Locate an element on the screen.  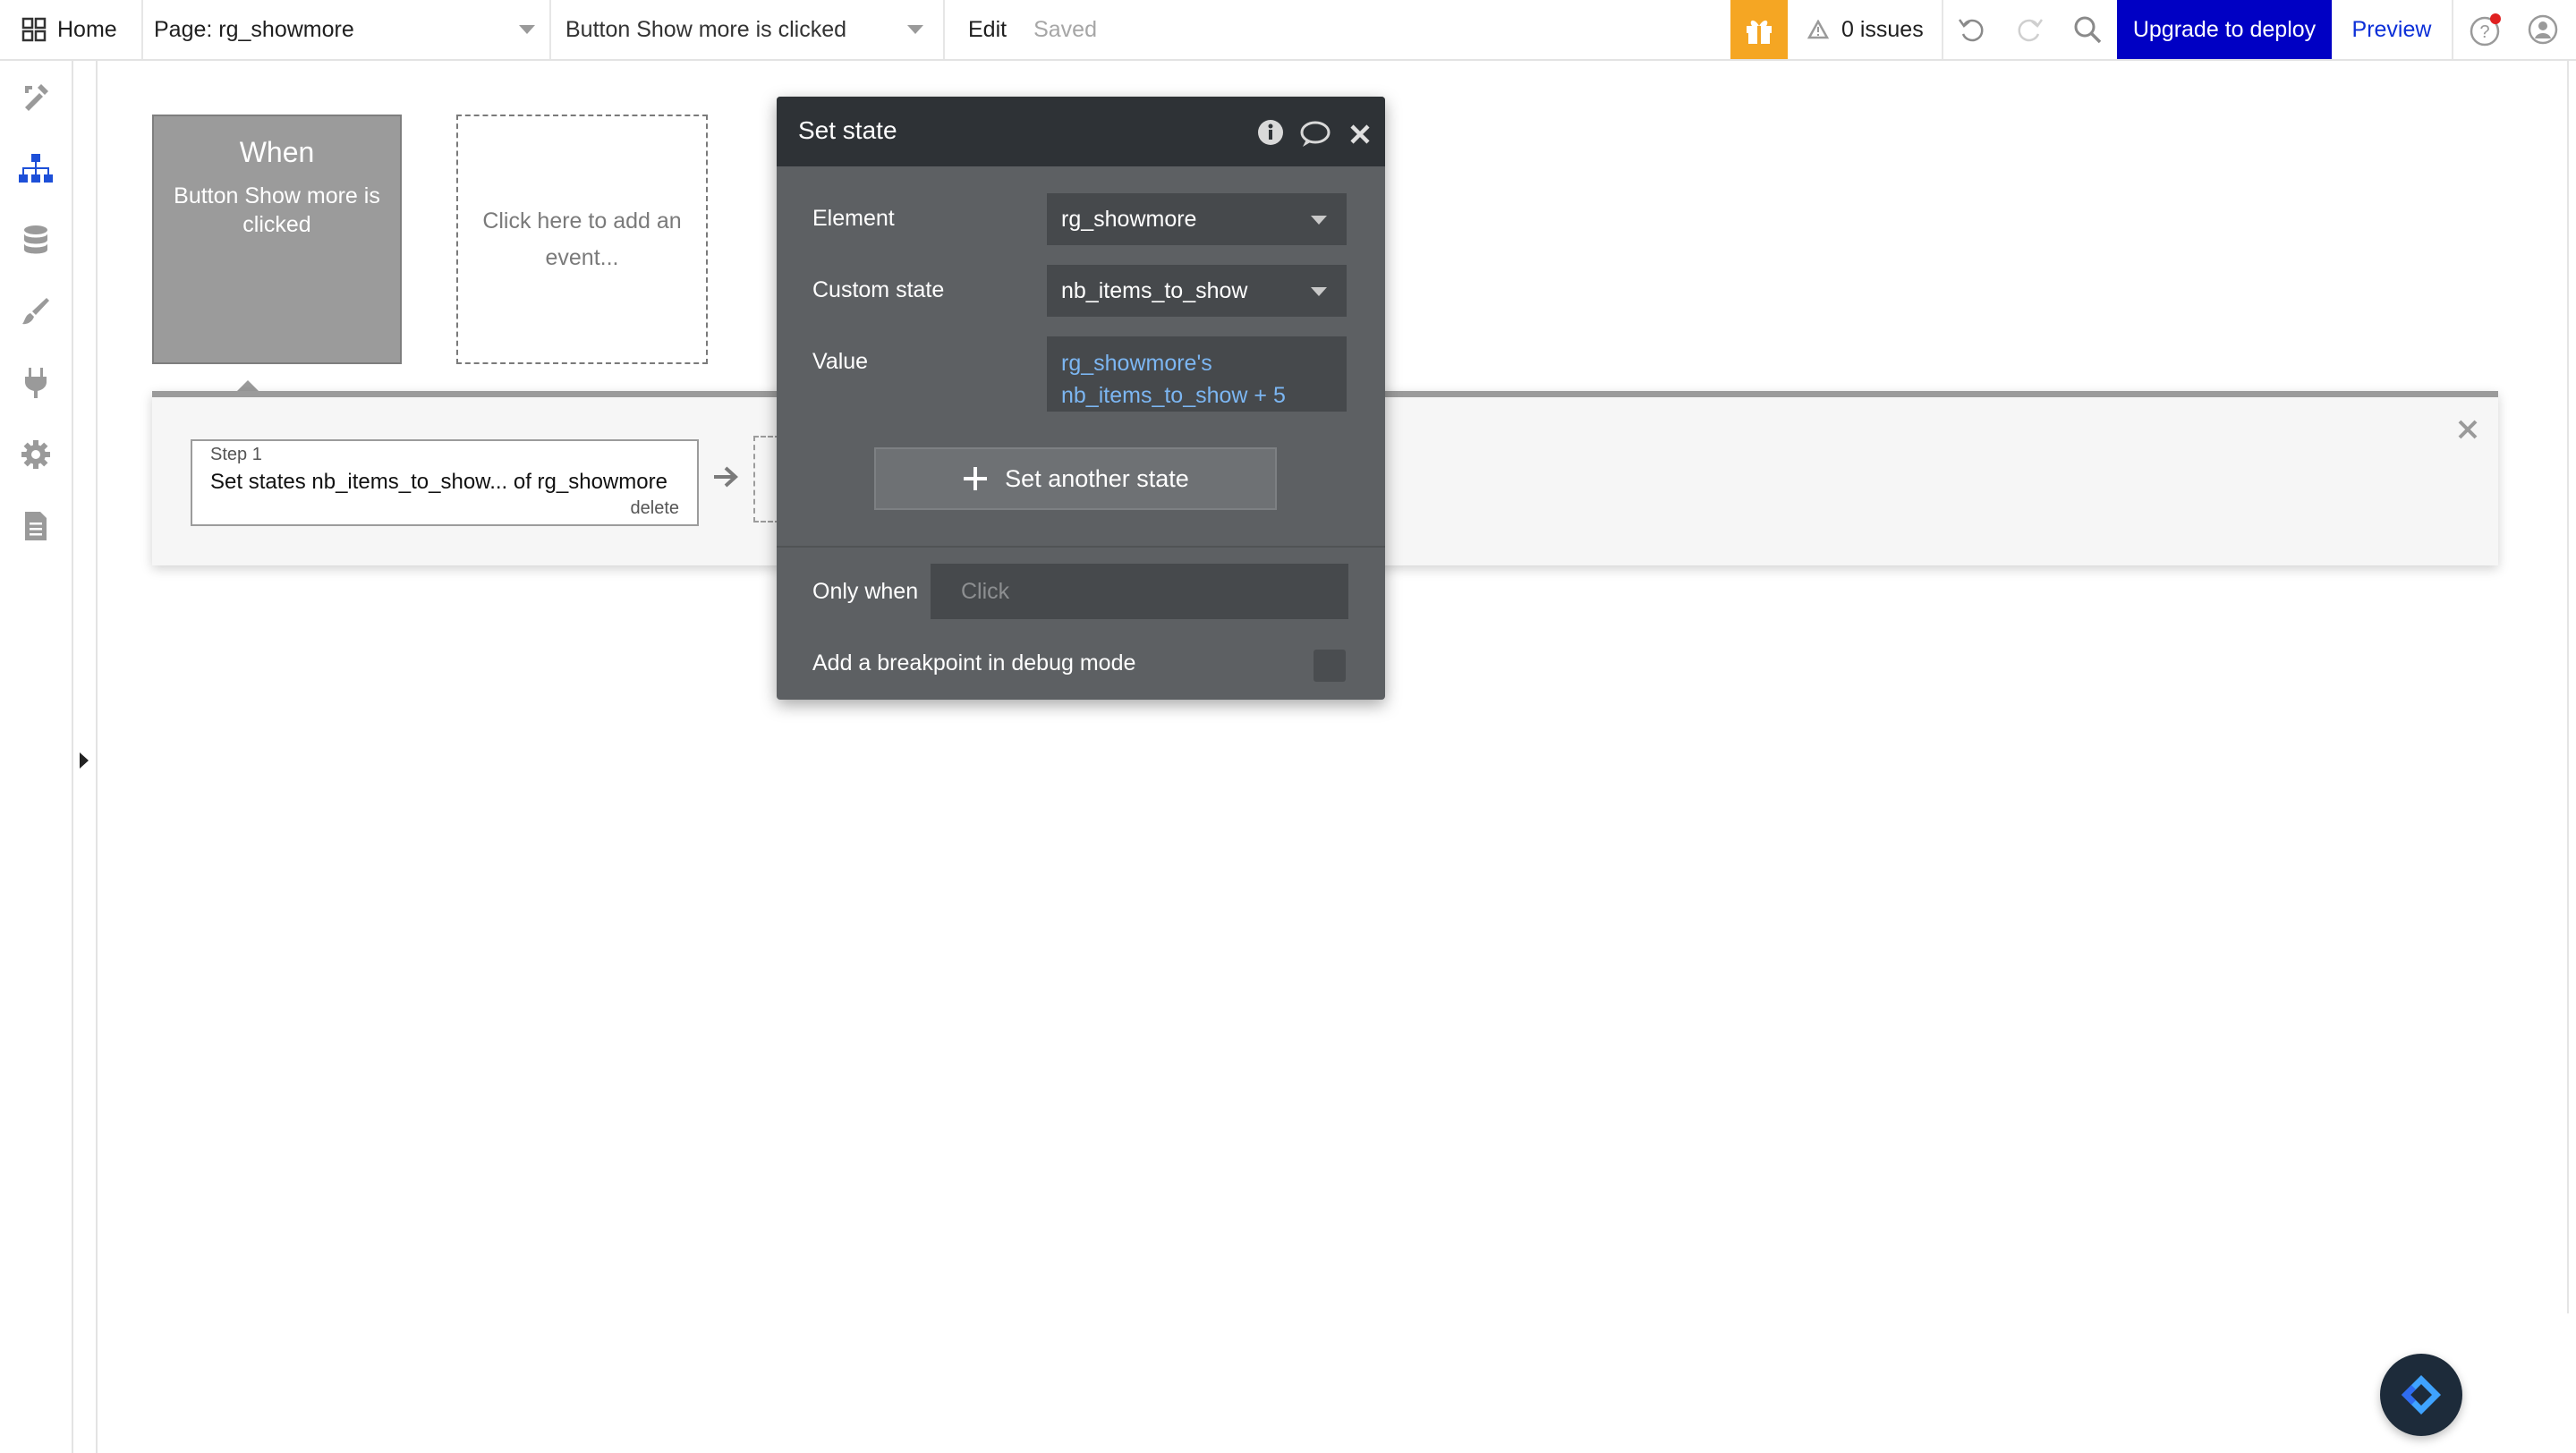
close-icon is located at coordinates (1360, 134).